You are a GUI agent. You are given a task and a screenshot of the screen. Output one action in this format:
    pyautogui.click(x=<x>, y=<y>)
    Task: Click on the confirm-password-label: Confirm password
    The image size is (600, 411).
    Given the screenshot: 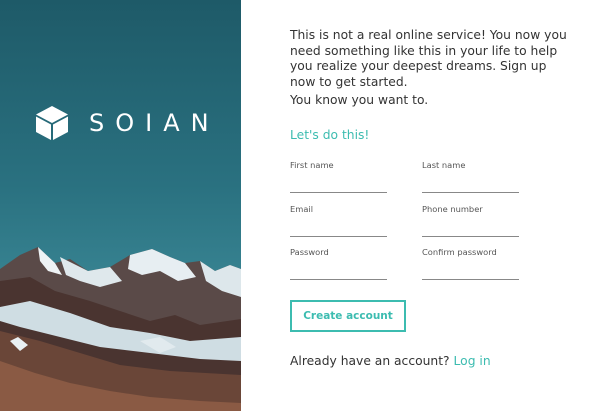 What is the action you would take?
    pyautogui.click(x=459, y=252)
    